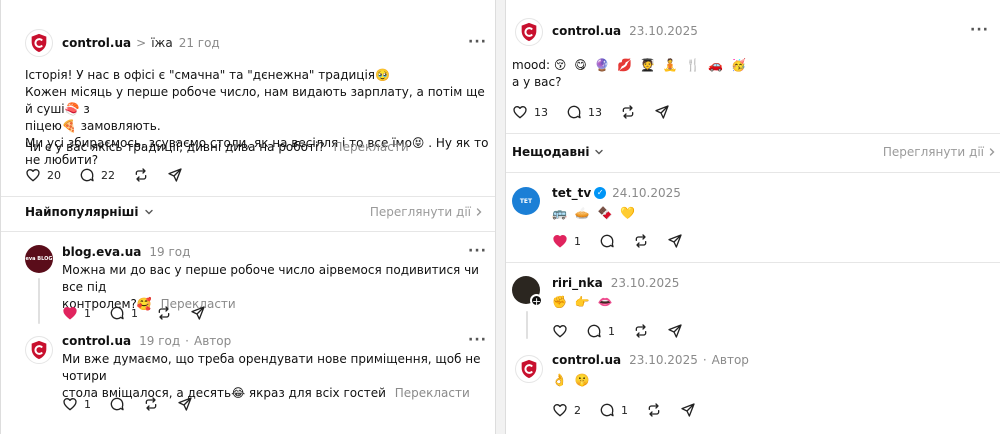 This screenshot has height=434, width=1000. What do you see at coordinates (141, 43) in the screenshot?
I see `post-header: control.ua > їжа 21 год` at bounding box center [141, 43].